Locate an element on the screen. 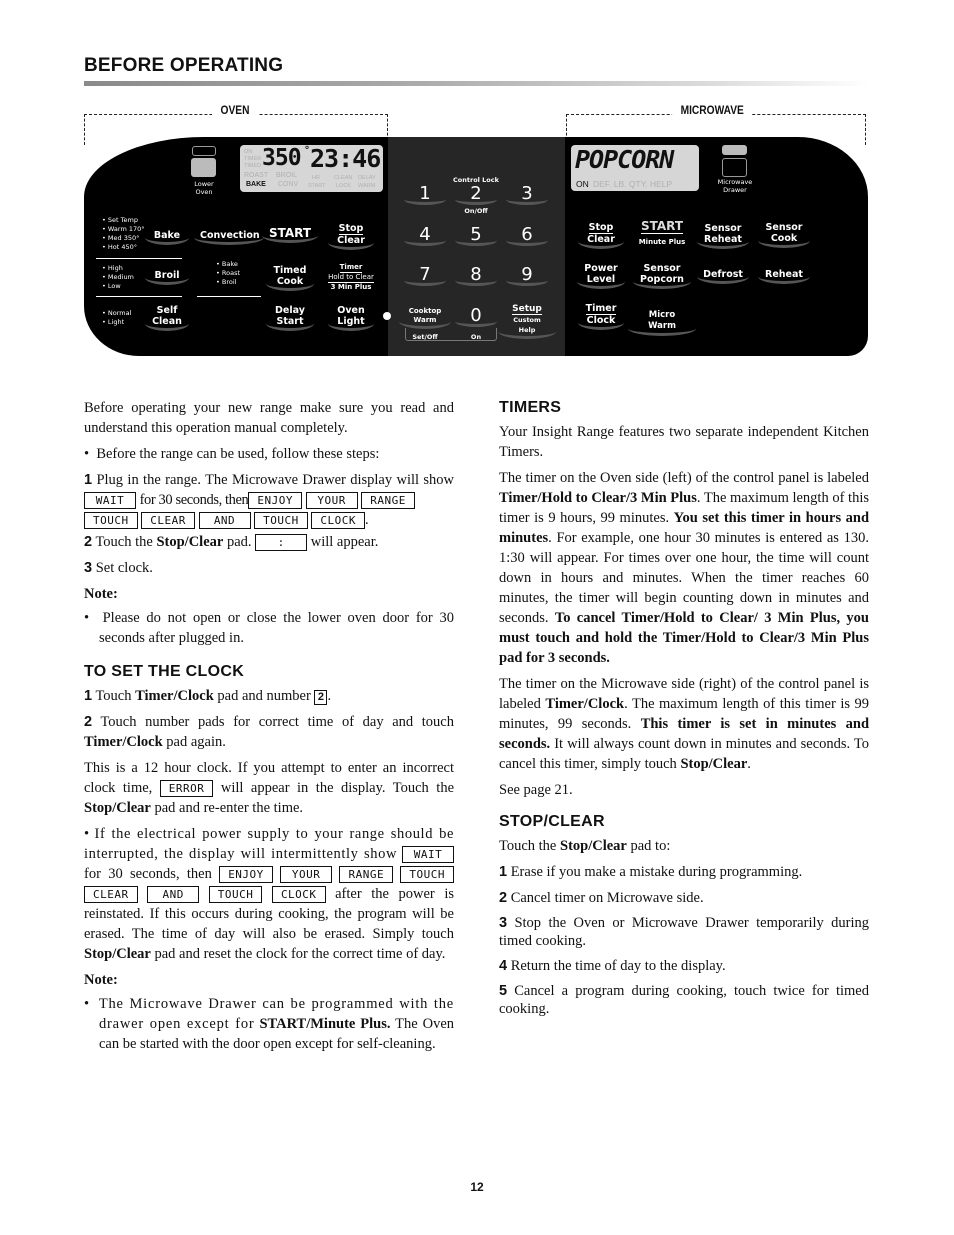 This screenshot has width=954, height=1235. microwave-drawer-label: Microwave Drawer is located at coordinates (735, 186).